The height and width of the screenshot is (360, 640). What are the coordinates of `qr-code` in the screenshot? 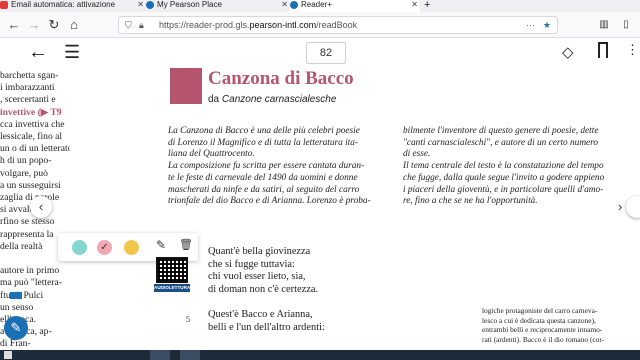 It's located at (172, 270).